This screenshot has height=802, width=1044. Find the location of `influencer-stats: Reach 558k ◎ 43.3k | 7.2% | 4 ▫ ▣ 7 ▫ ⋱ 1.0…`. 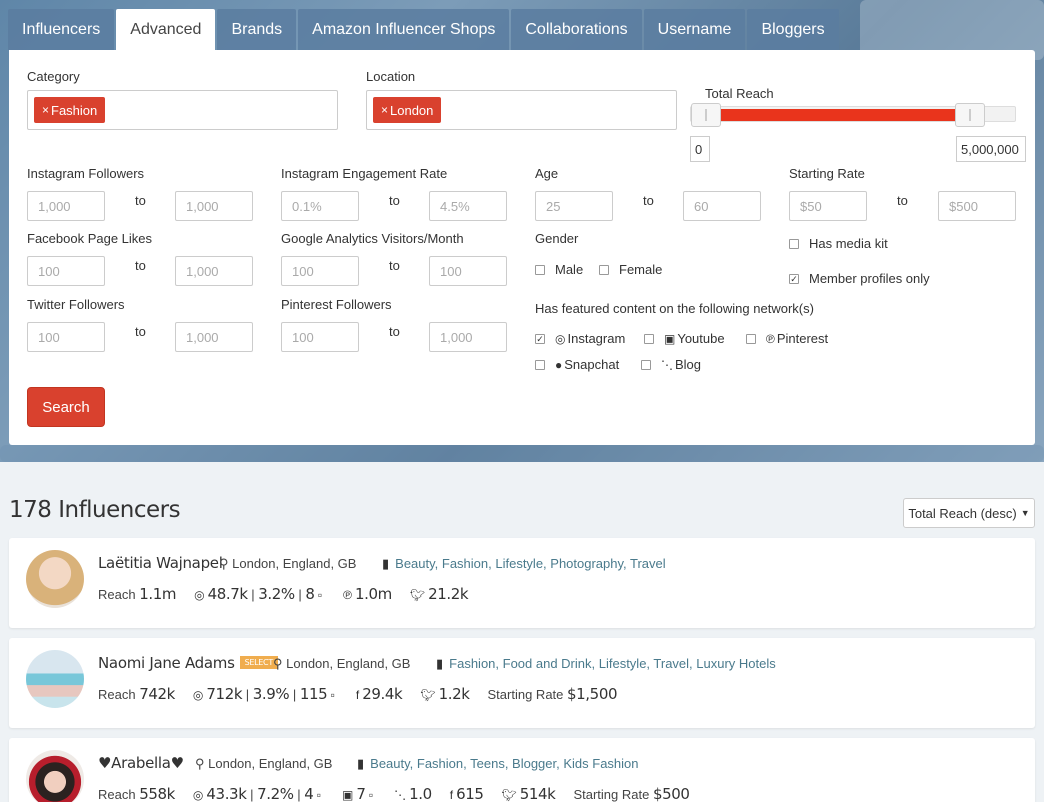

influencer-stats: Reach 558k ◎ 43.3k | 7.2% | 4 ▫ ▣ 7 ▫ ⋱ 1.0… is located at coordinates (394, 793).